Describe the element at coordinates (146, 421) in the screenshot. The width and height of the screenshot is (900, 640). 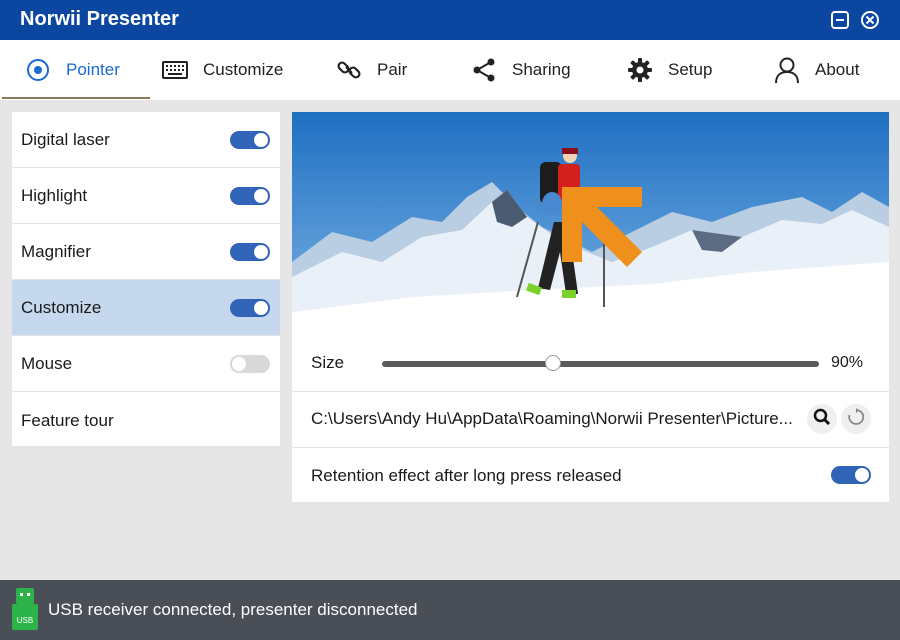
I see `sidebar-item-feature-tour: Feature tour` at that location.